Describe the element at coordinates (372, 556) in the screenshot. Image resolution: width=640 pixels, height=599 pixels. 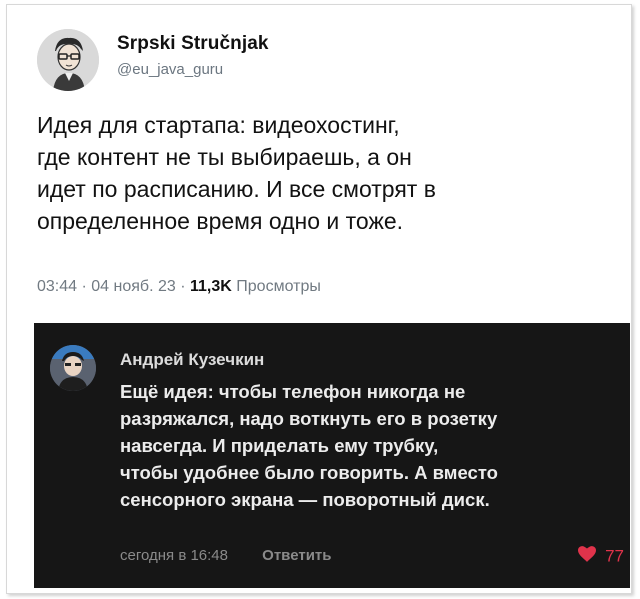
I see `comment-footer: сегодня в 16:48 Ответить 77` at that location.